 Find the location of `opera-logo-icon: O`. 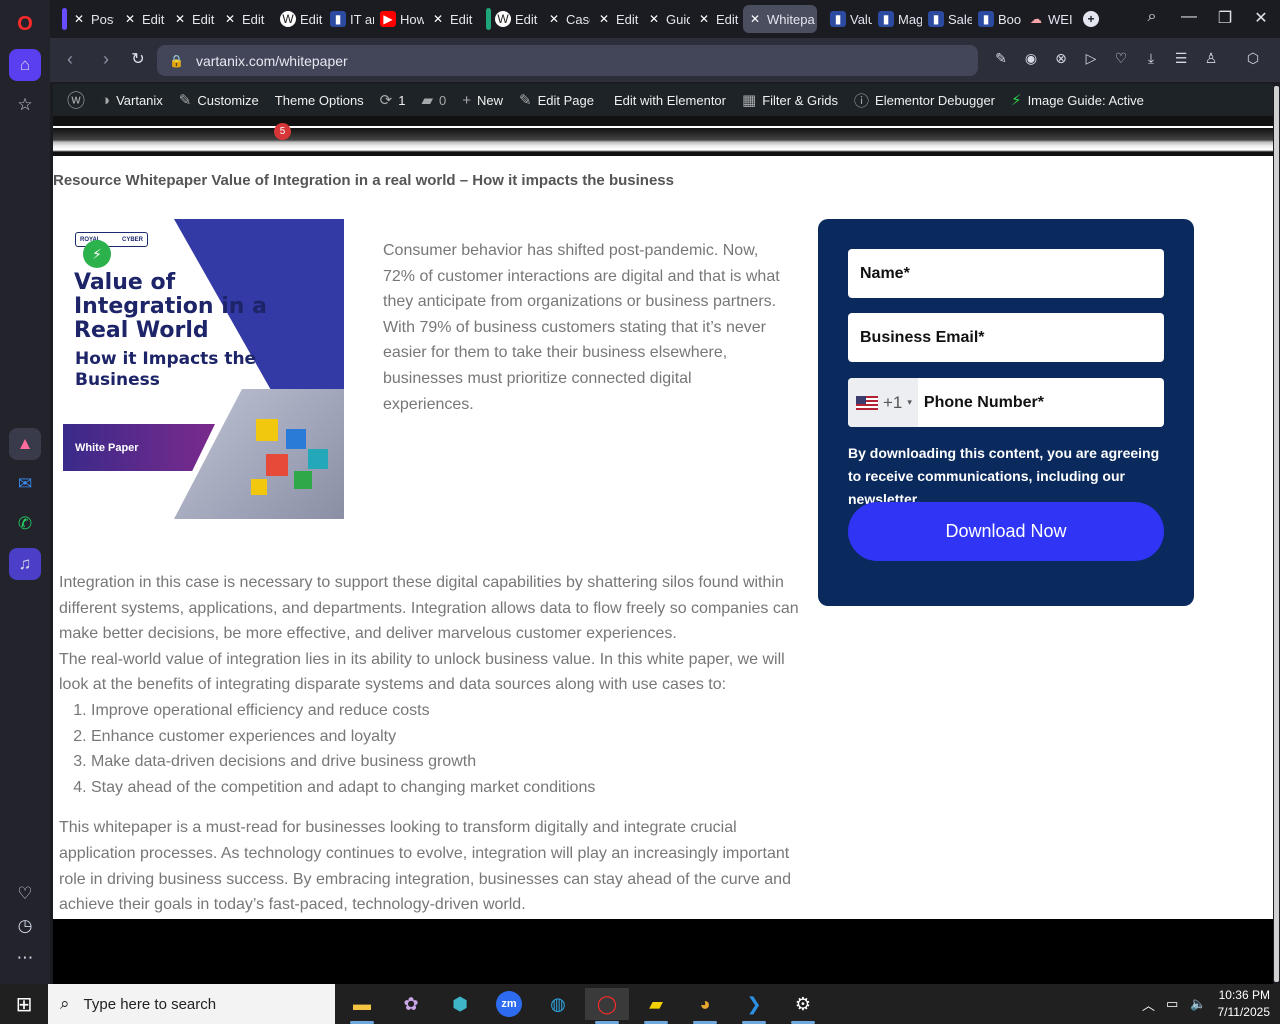

opera-logo-icon: O is located at coordinates (25, 24).